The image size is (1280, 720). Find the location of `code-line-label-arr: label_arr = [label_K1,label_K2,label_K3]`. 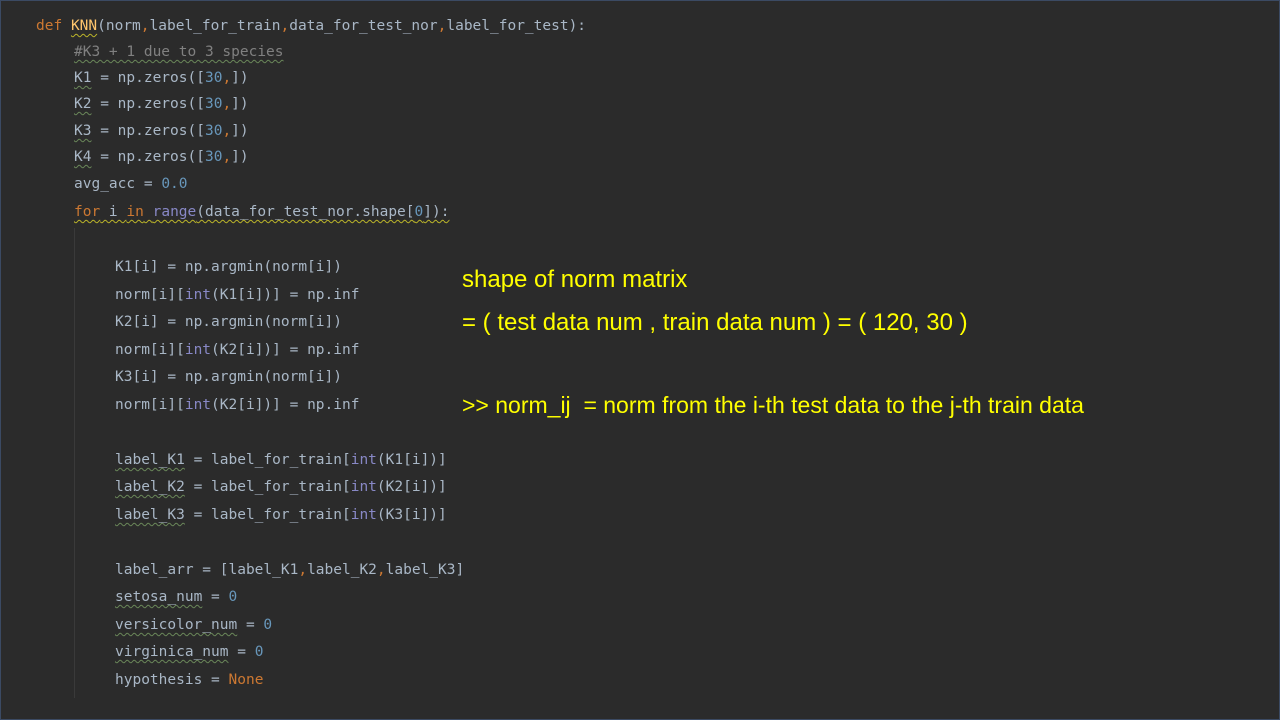

code-line-label-arr: label_arr = [label_K1,label_K2,label_K3] is located at coordinates (289, 570).